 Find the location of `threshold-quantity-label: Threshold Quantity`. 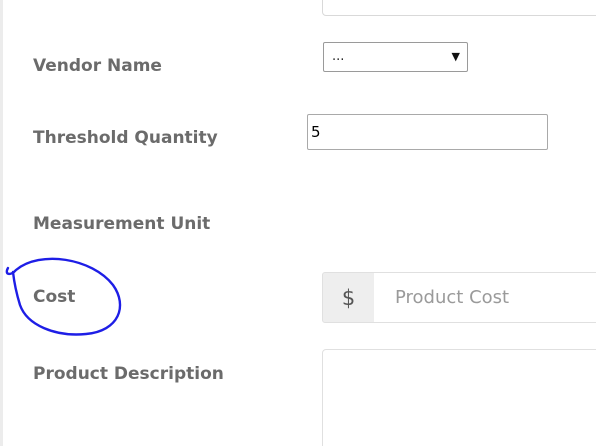

threshold-quantity-label: Threshold Quantity is located at coordinates (125, 138).